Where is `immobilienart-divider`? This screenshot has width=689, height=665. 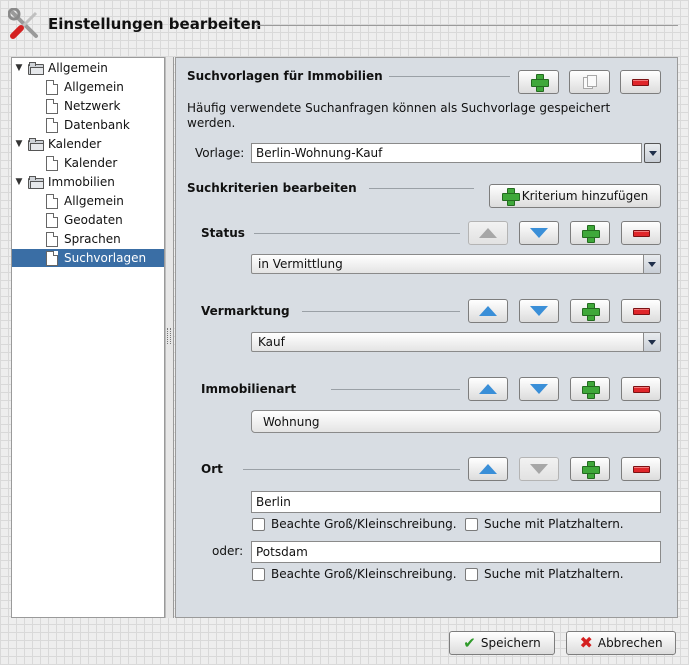 immobilienart-divider is located at coordinates (395, 389).